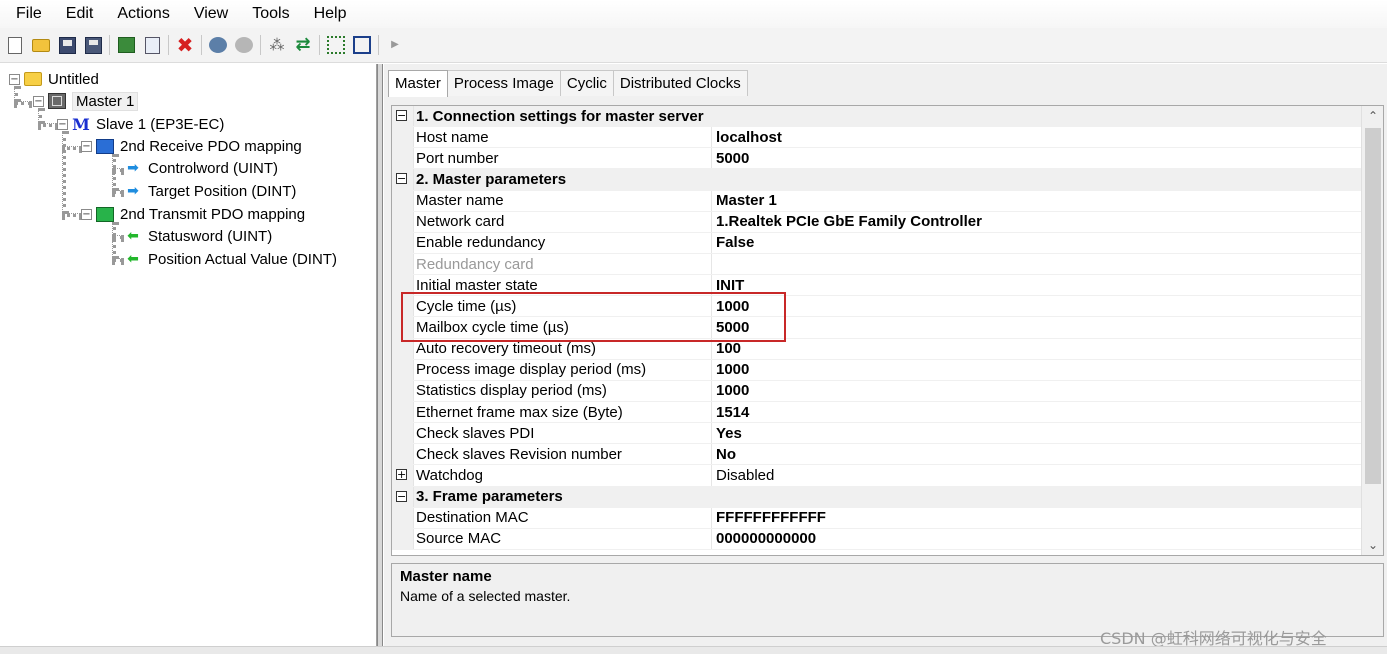 The image size is (1387, 654). I want to click on arrow-right-icon: ➡, so click(133, 168).